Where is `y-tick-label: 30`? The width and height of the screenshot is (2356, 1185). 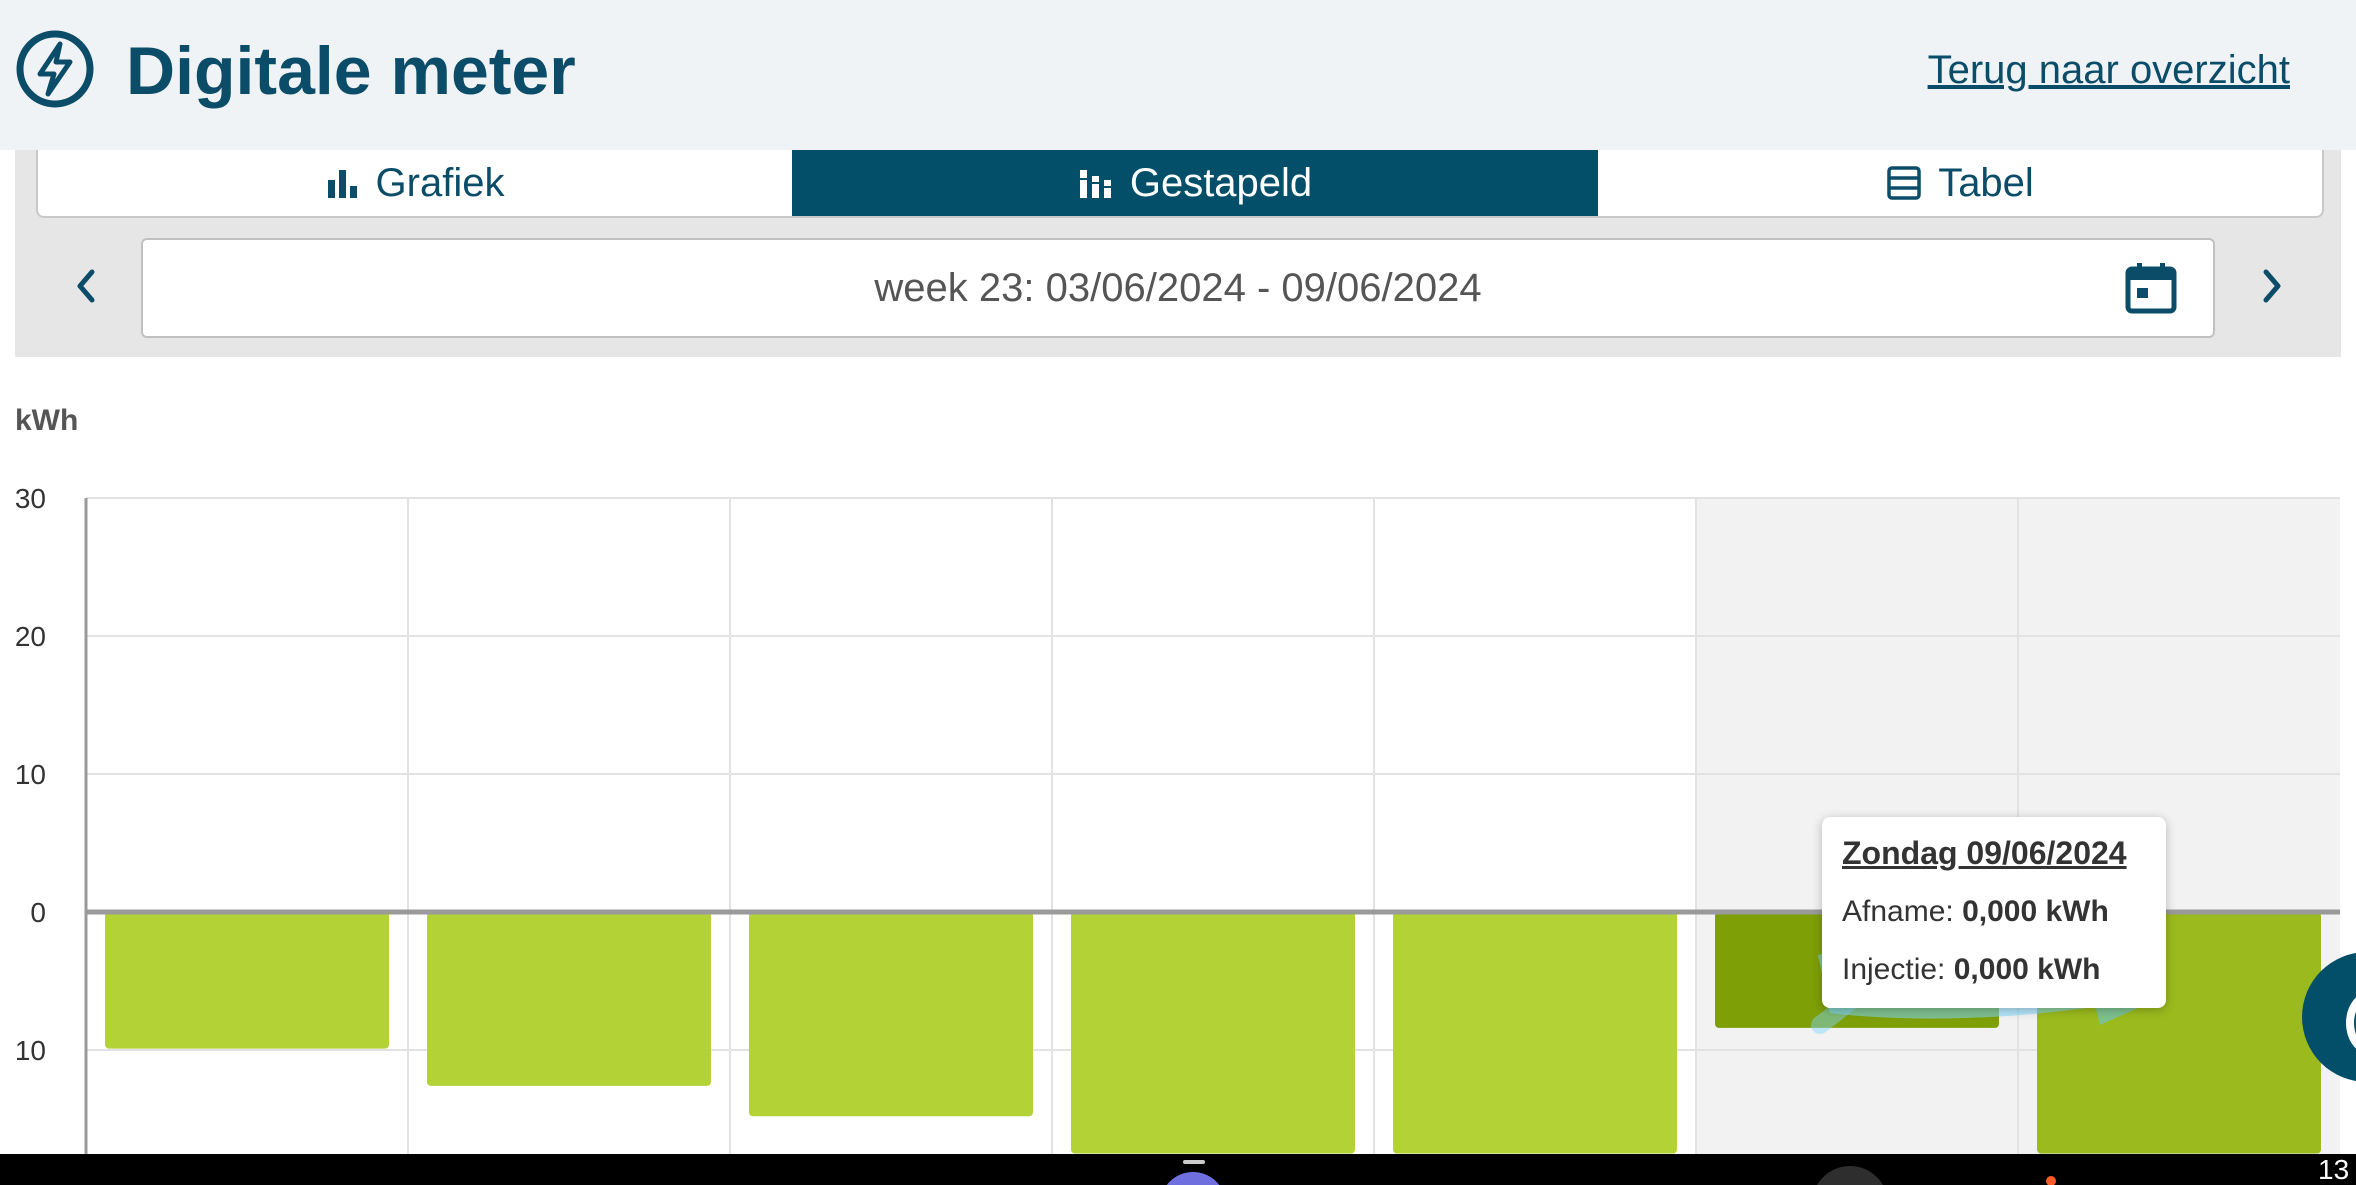 y-tick-label: 30 is located at coordinates (30, 498).